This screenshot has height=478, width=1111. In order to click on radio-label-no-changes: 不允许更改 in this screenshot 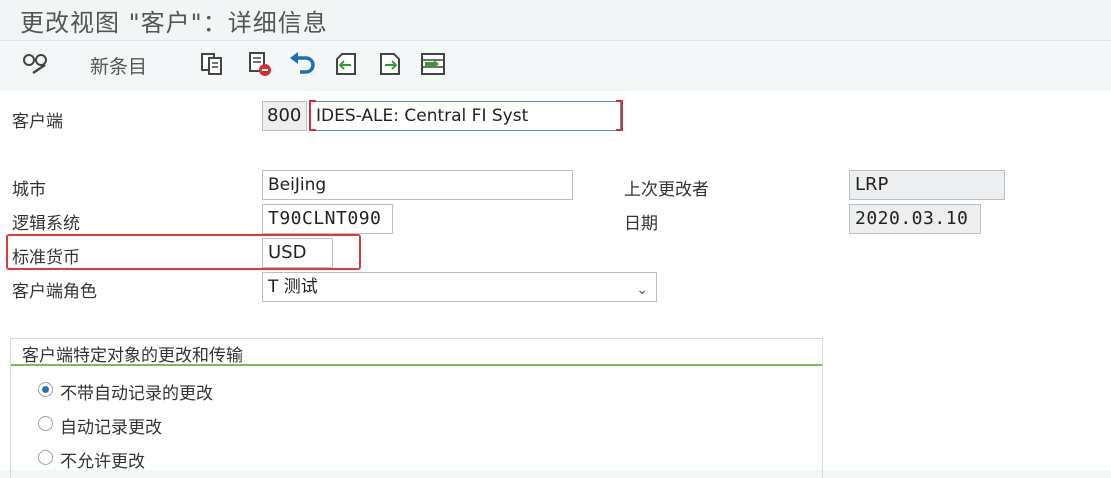, I will do `click(102, 462)`.